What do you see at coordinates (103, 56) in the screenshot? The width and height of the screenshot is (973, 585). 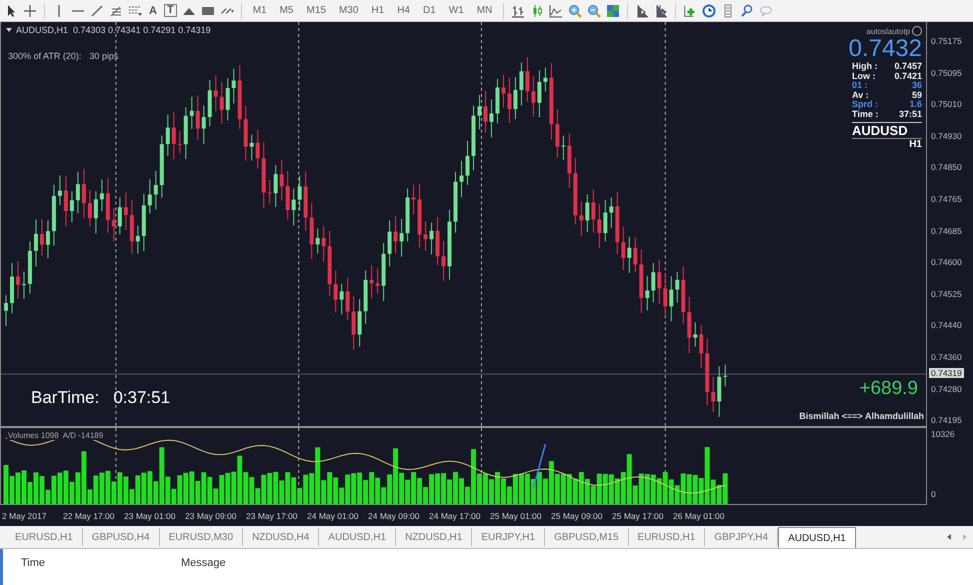 I see `atr-value: 30 pips` at bounding box center [103, 56].